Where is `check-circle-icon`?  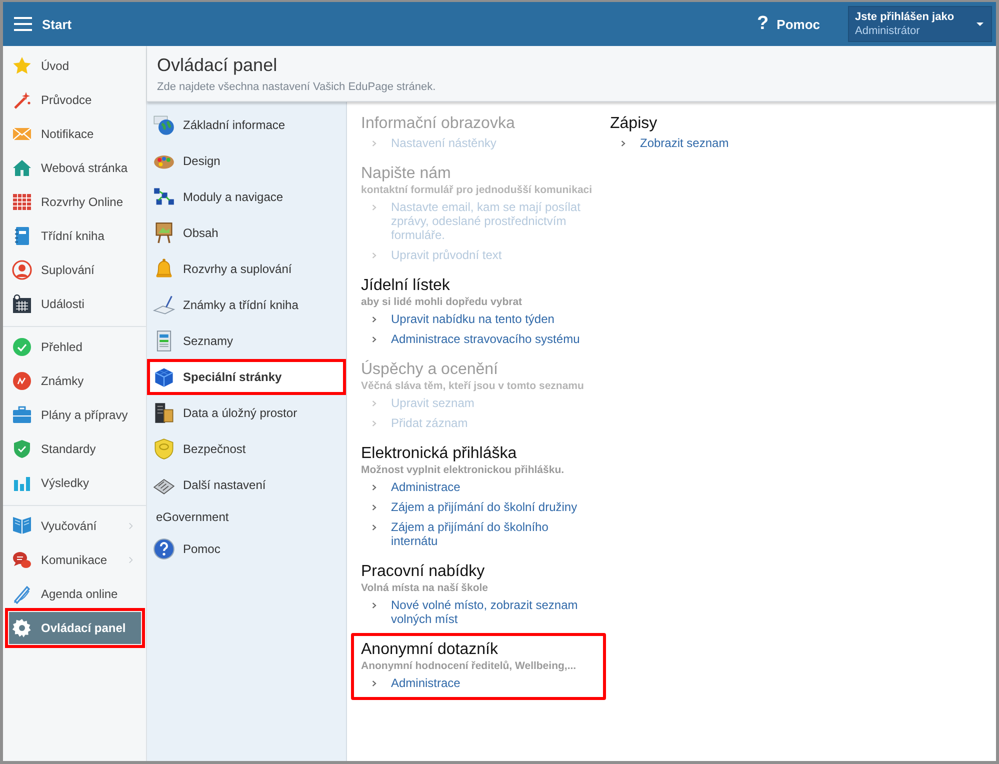
check-circle-icon is located at coordinates (22, 347).